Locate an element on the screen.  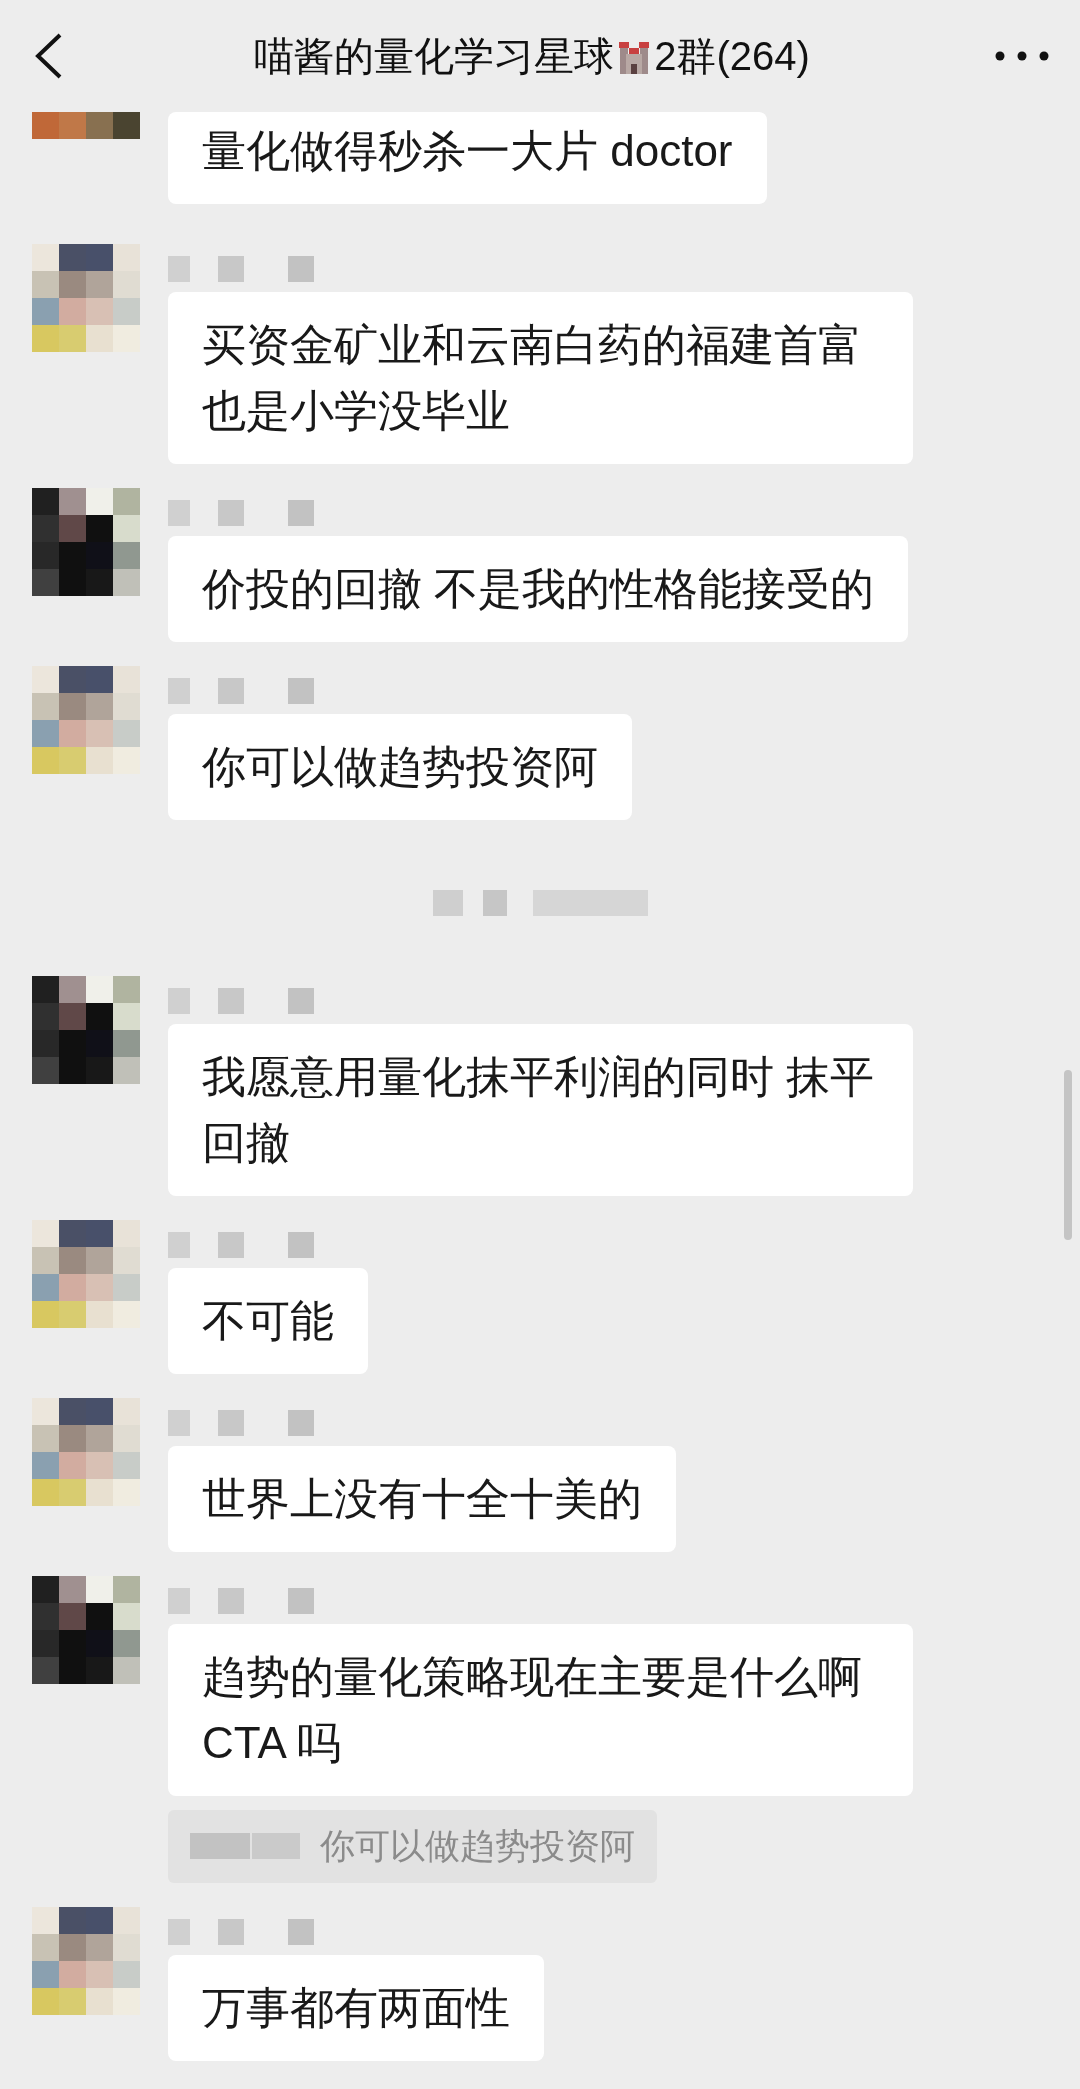
more-icon is located at coordinates (1022, 56).